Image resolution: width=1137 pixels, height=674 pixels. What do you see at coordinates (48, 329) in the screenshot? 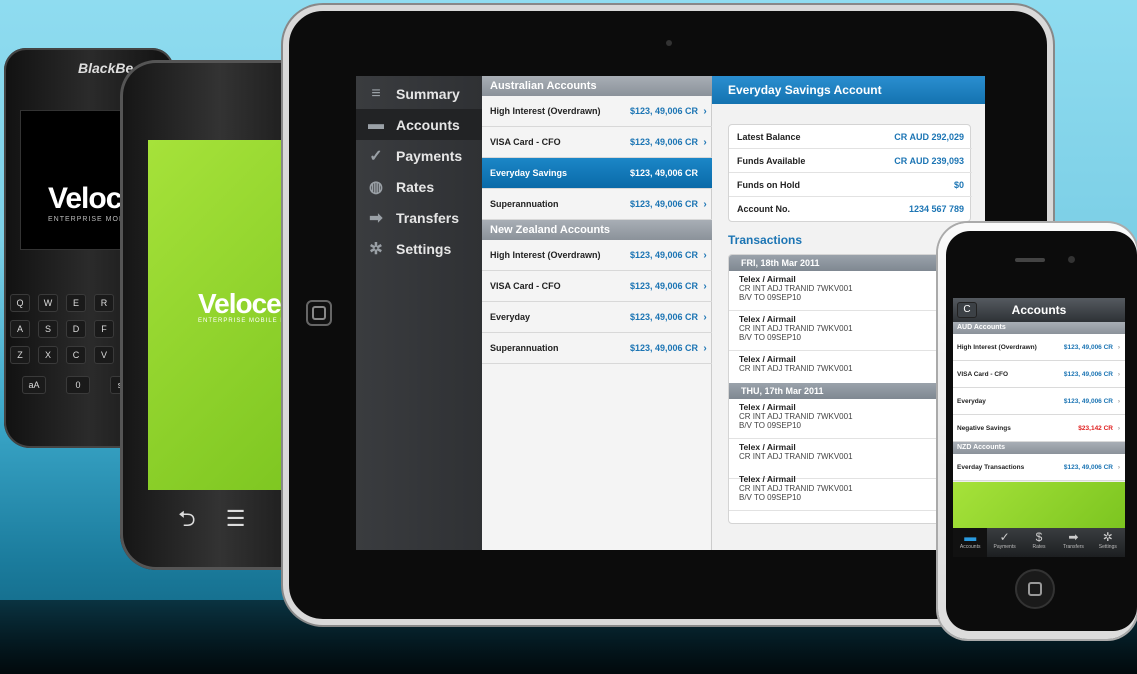
I see `keyboard-key: S` at bounding box center [48, 329].